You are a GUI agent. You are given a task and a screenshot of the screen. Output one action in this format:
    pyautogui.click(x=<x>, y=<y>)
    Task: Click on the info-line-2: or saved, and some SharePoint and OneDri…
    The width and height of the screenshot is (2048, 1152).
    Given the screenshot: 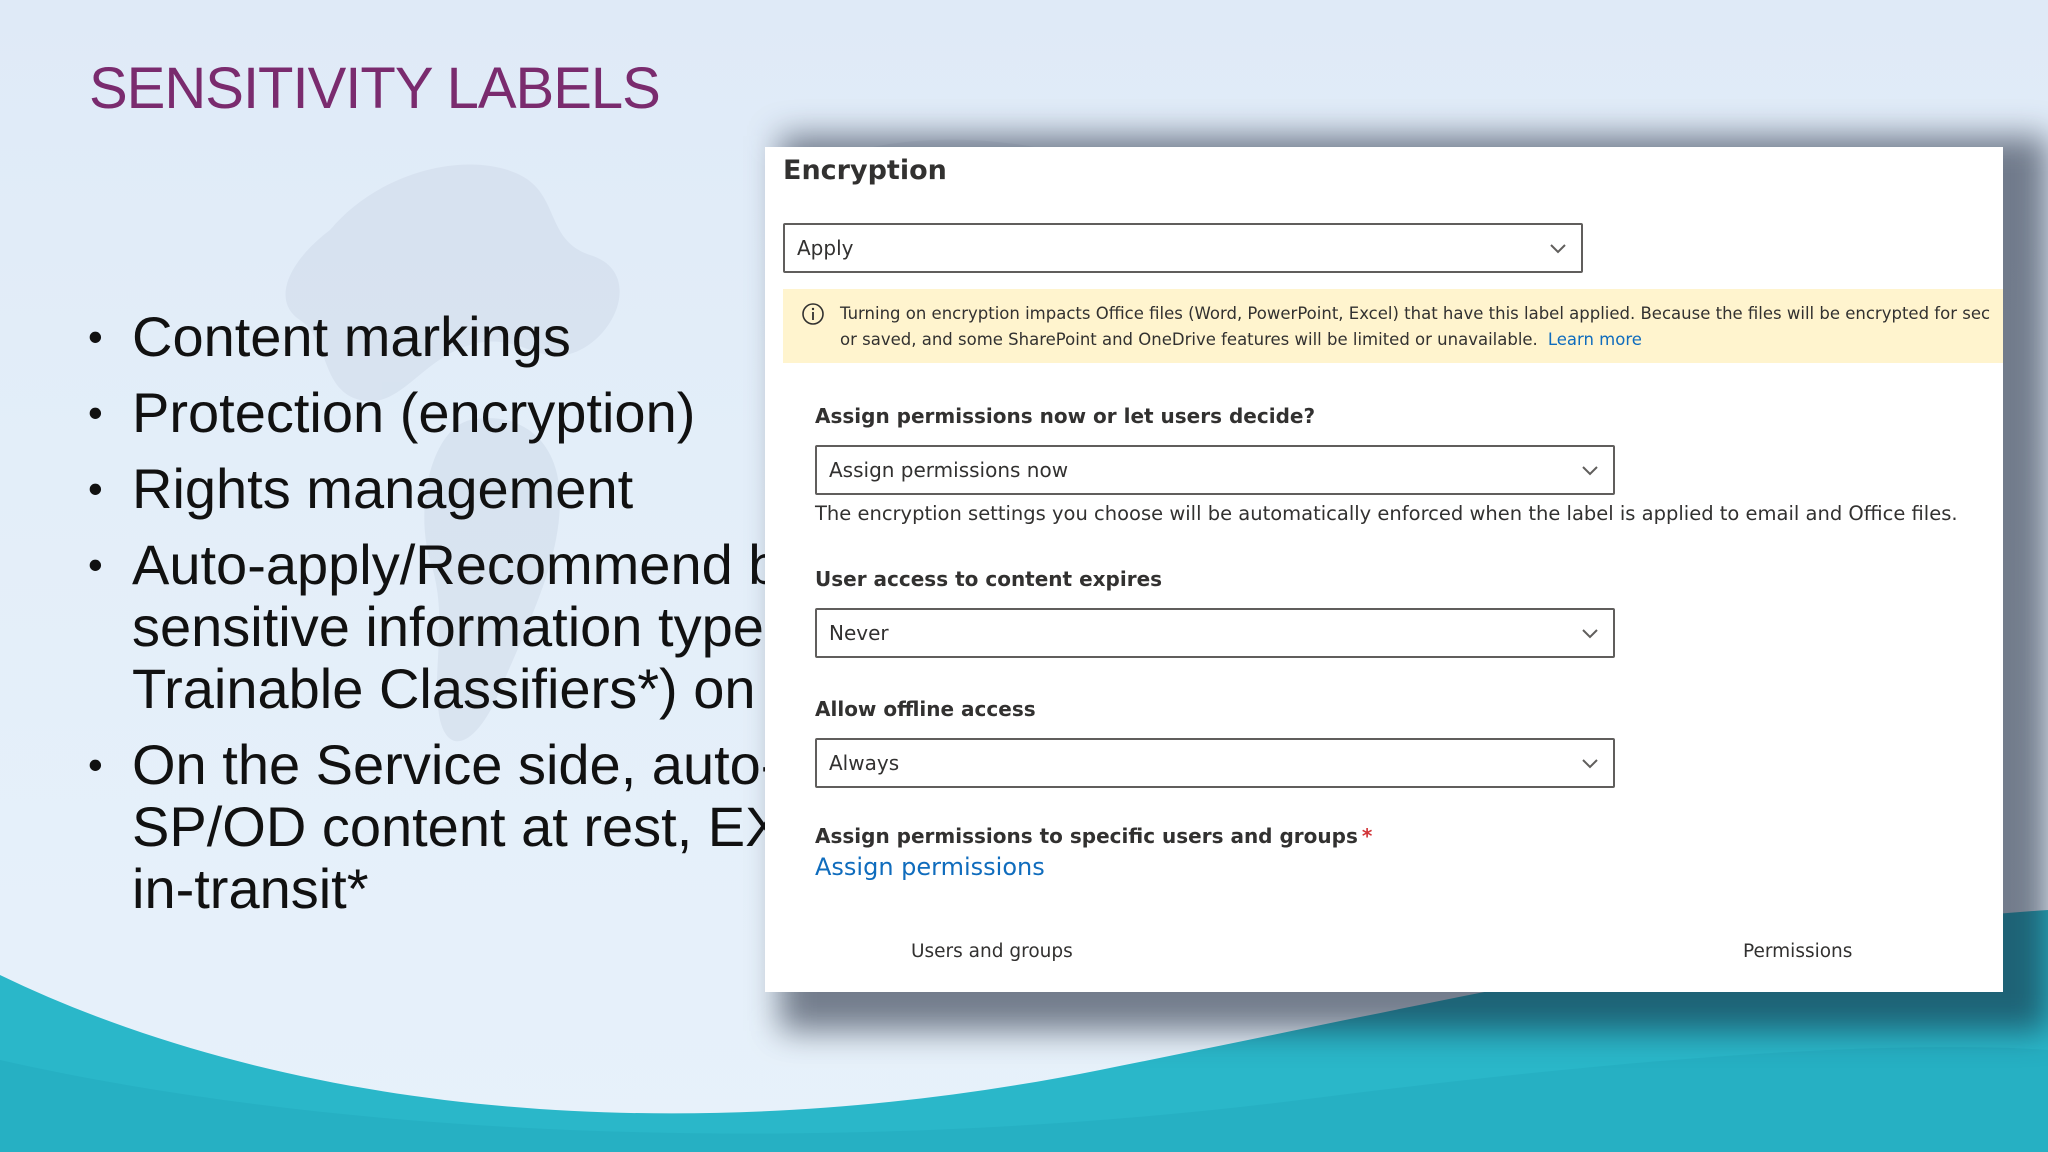 What is the action you would take?
    pyautogui.click(x=1415, y=340)
    